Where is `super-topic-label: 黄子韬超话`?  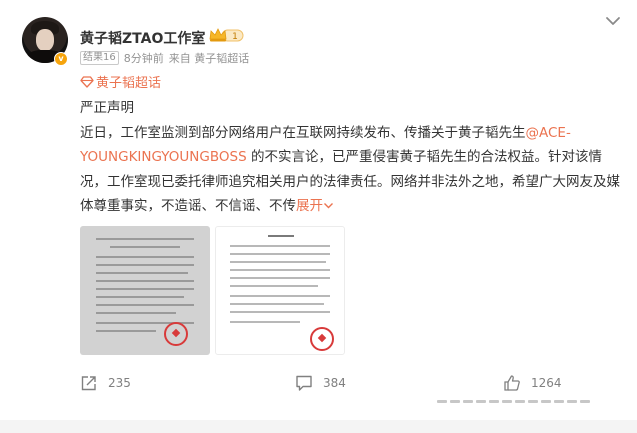
super-topic-label: 黄子韬超话 is located at coordinates (129, 83).